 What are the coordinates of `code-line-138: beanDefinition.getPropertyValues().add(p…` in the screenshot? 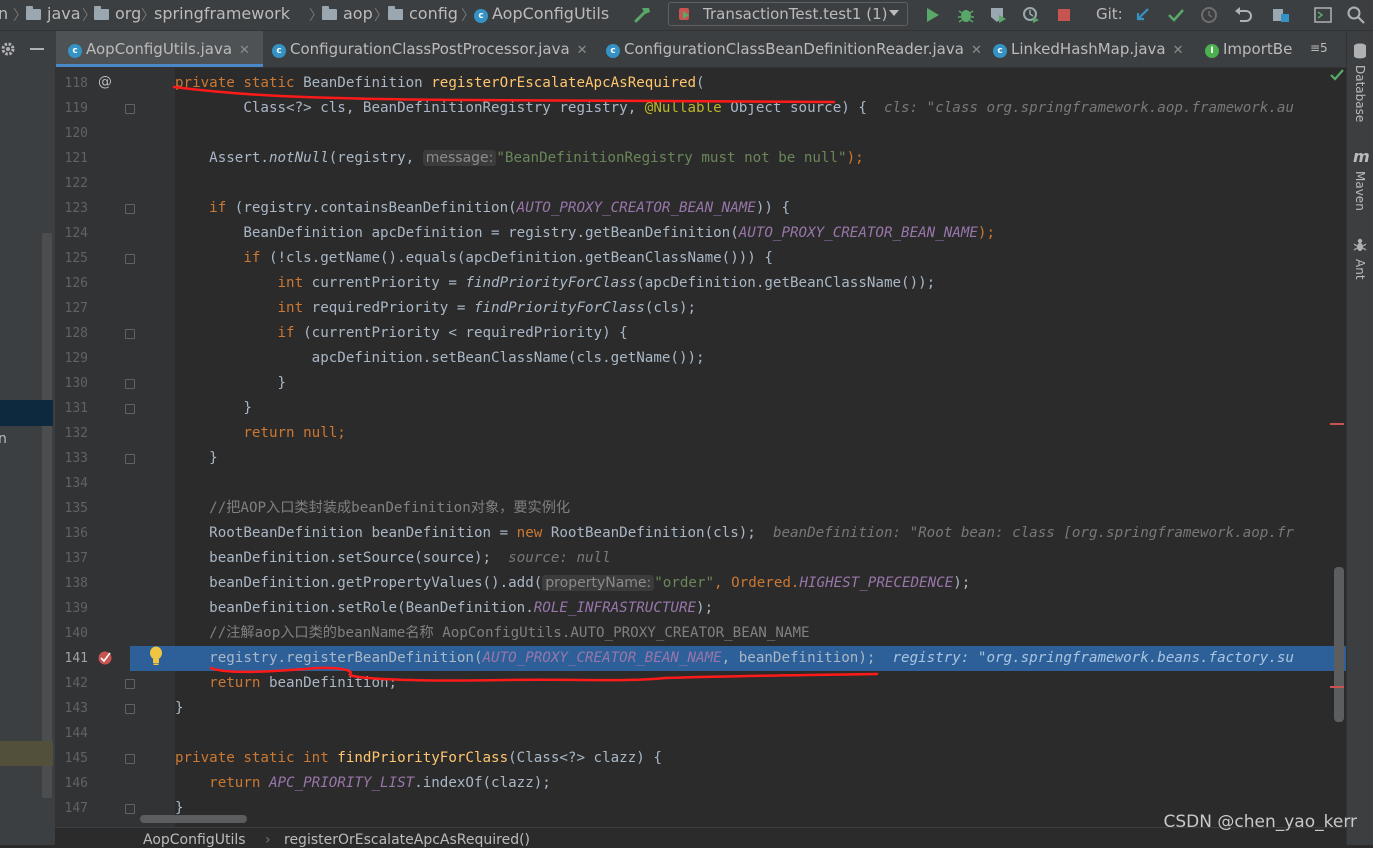 It's located at (572, 583).